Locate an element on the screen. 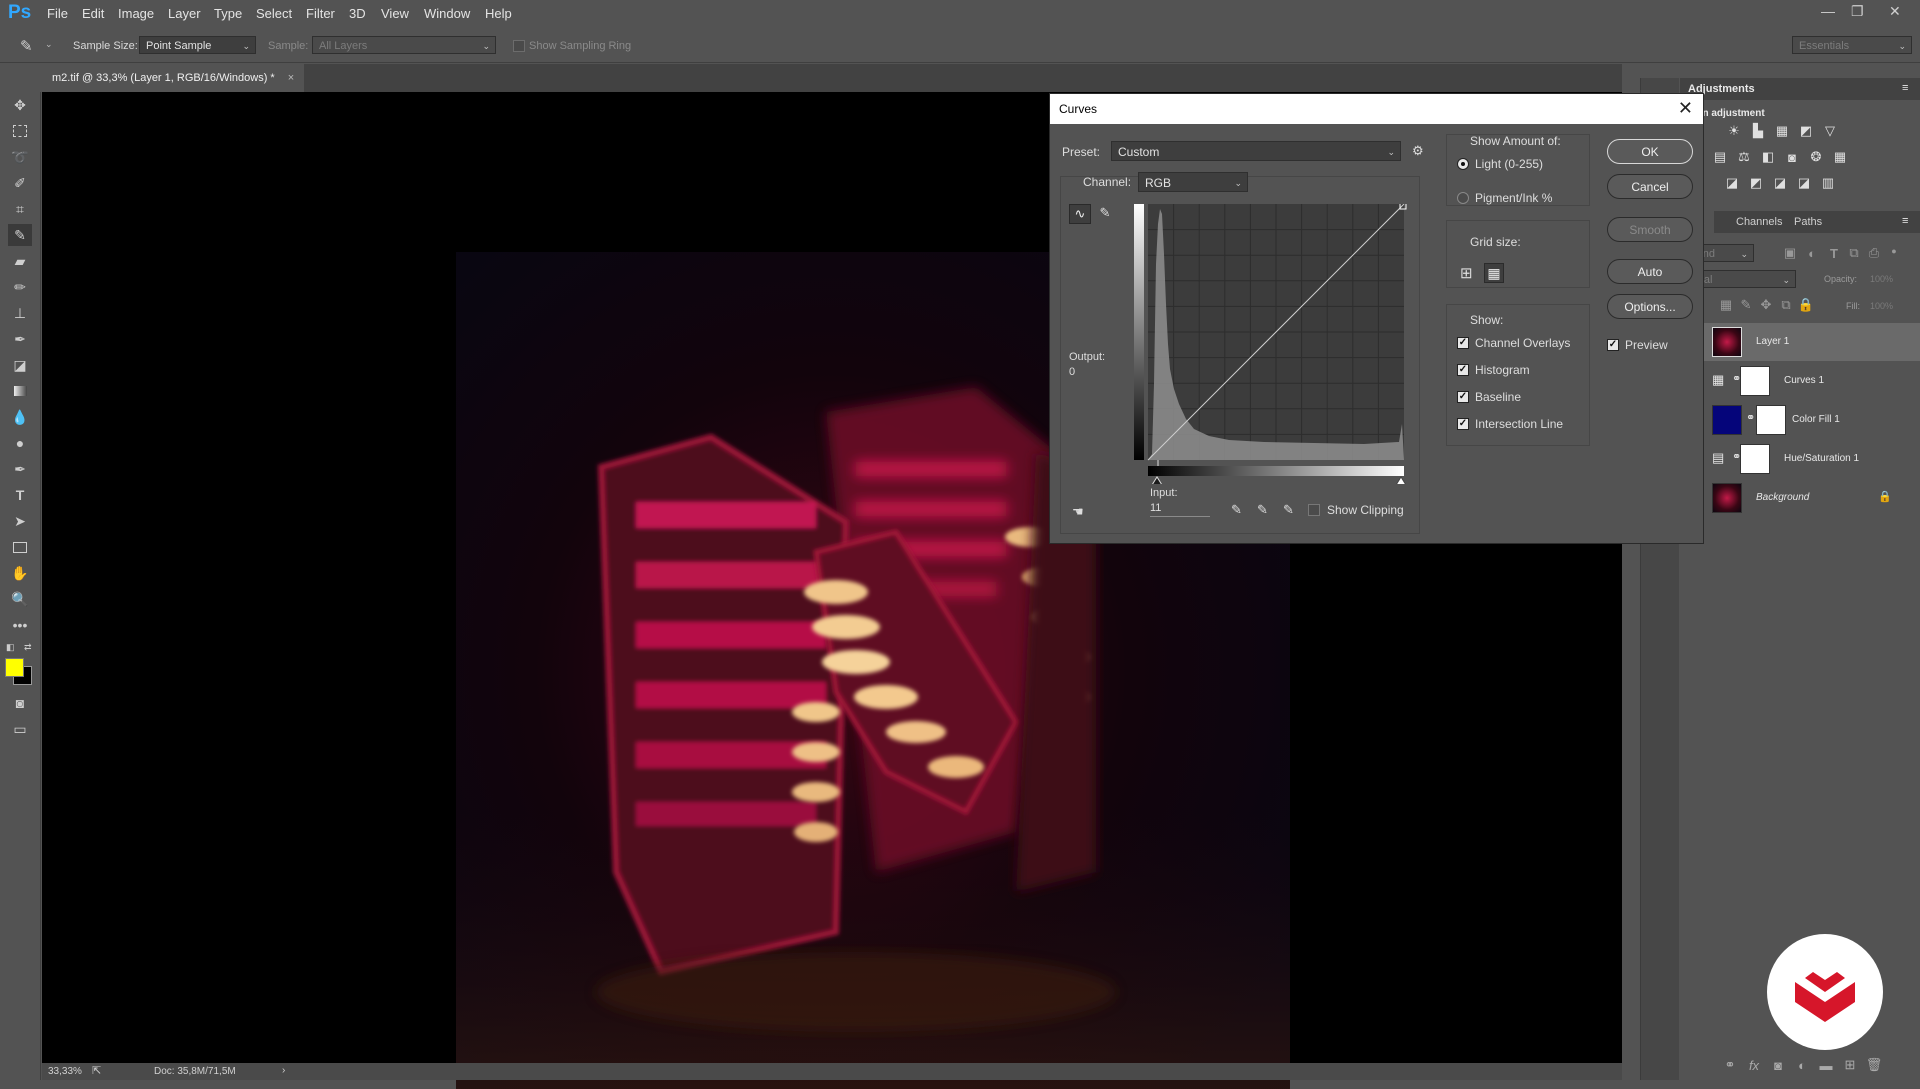 The width and height of the screenshot is (1920, 1089). zoom-tool-icon: 🔍 is located at coordinates (20, 599).